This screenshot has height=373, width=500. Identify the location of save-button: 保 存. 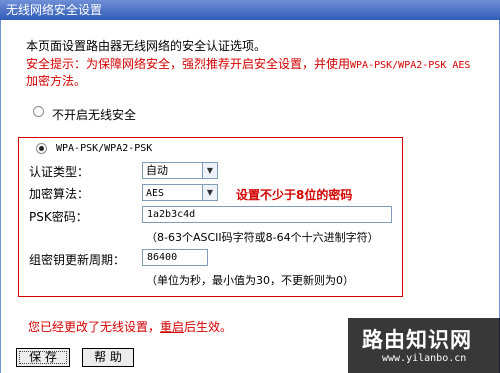
(43, 357).